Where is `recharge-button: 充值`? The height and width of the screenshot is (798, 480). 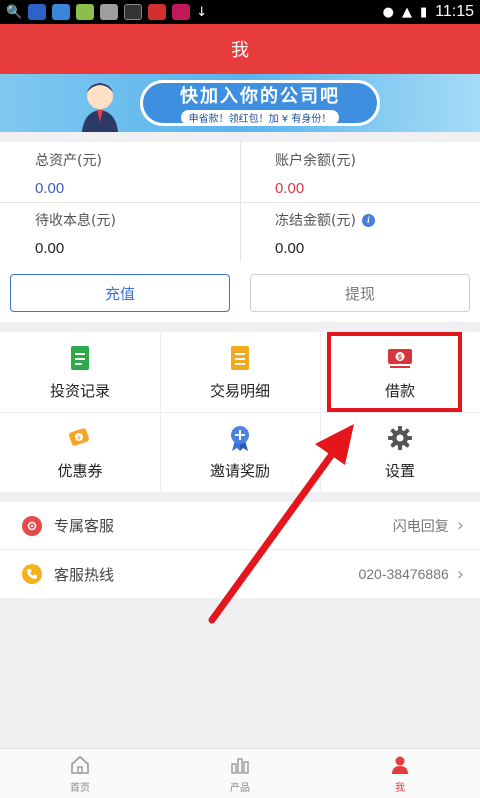 recharge-button: 充值 is located at coordinates (120, 293).